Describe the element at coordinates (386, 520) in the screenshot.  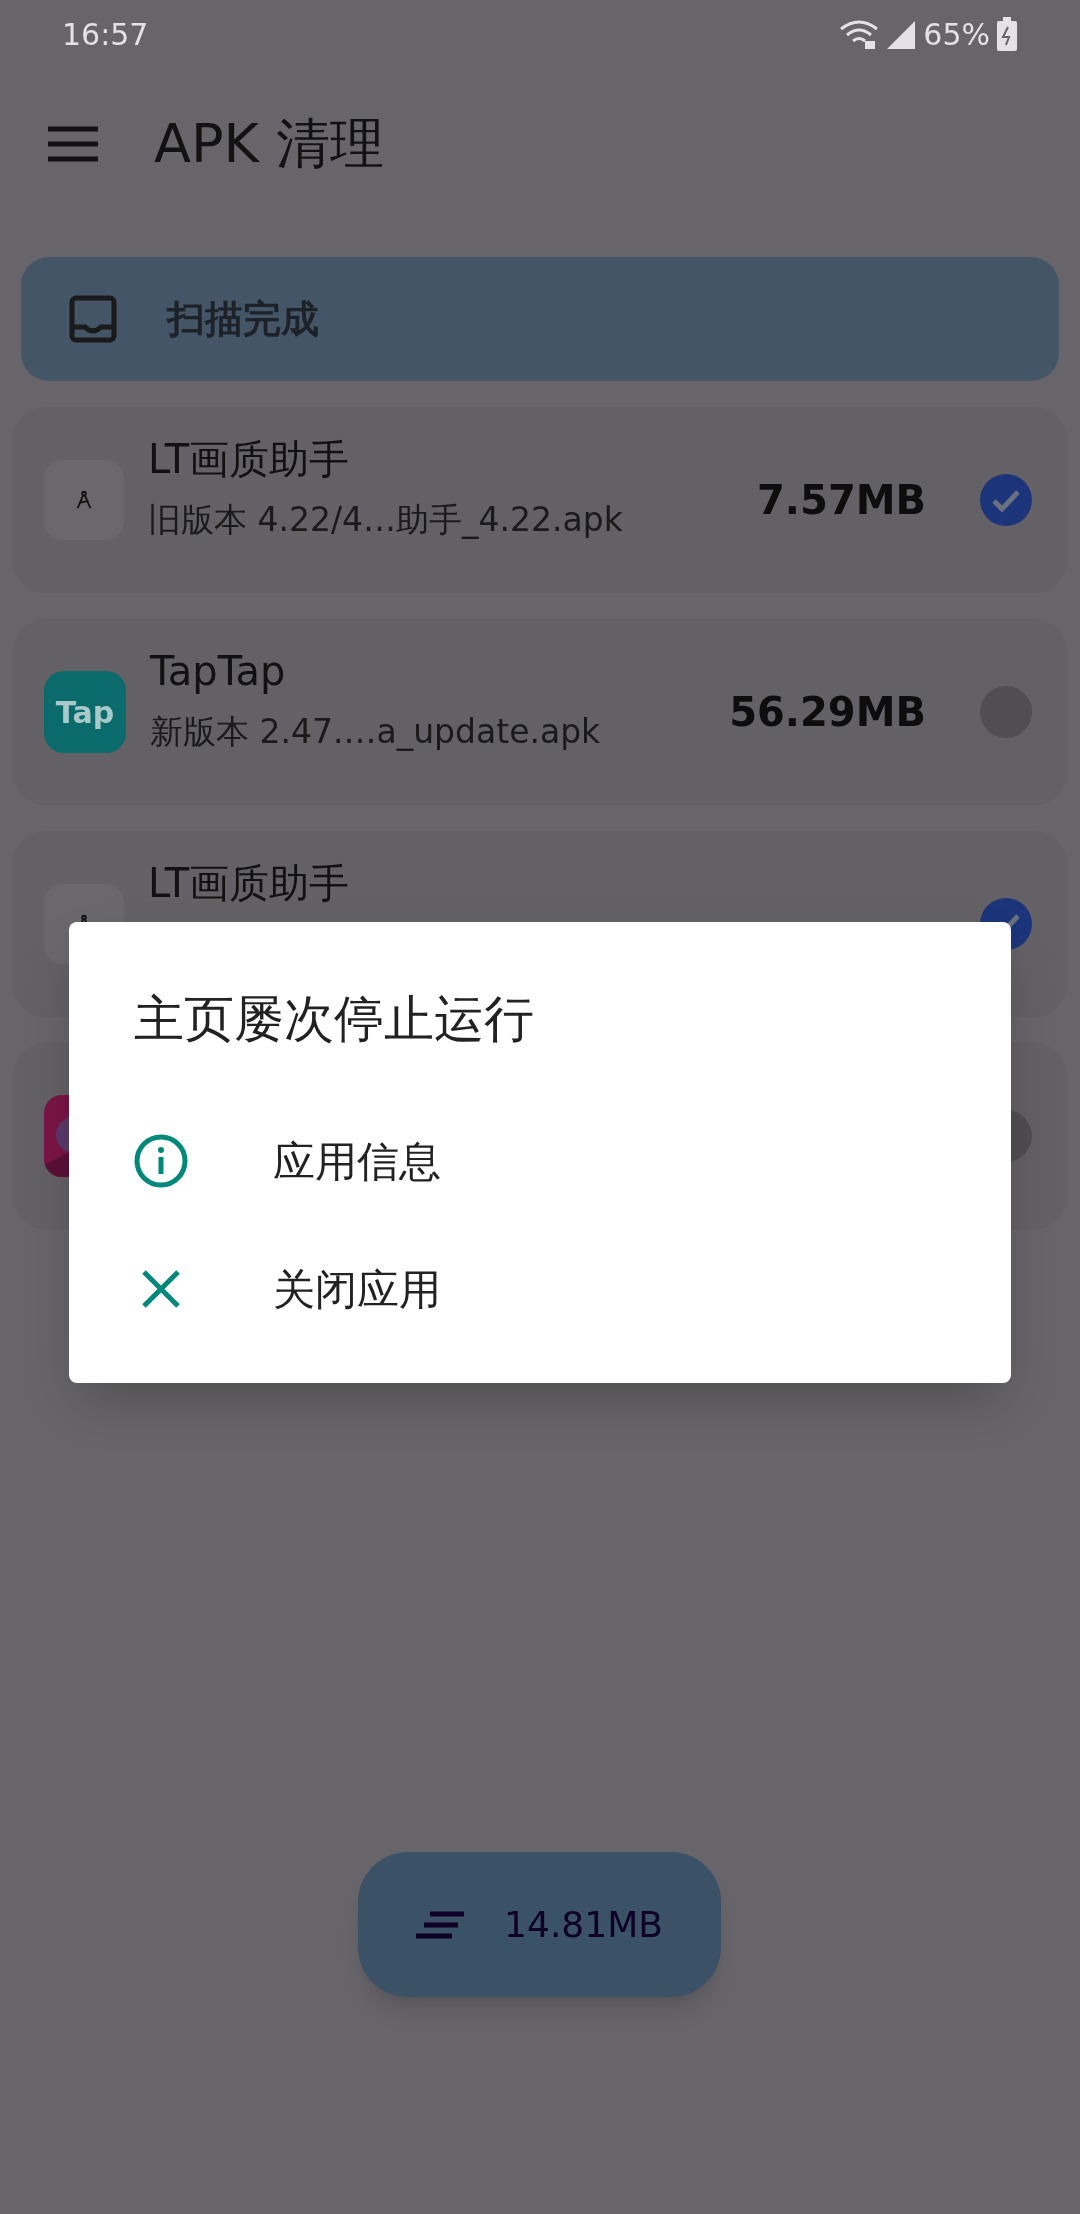
I see `apk-file-info: 旧版本 4.22/4…助手_4.22.apk` at that location.